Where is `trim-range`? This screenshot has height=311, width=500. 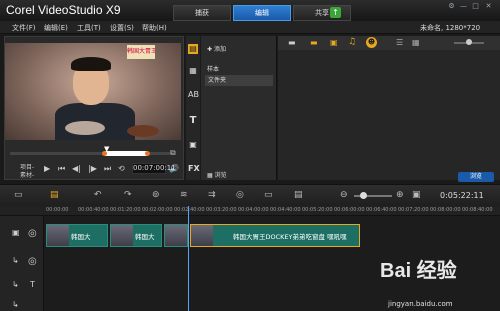 trim-range is located at coordinates (126, 153).